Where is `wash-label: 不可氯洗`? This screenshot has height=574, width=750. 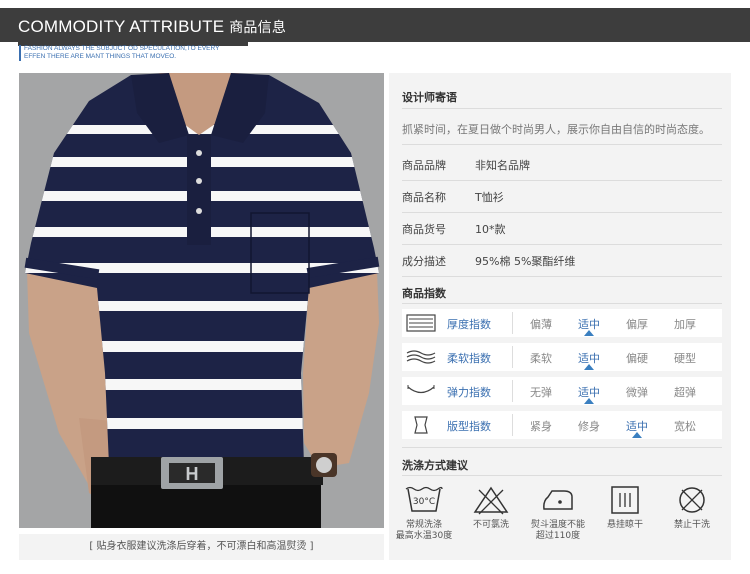 wash-label: 不可氯洗 is located at coordinates (490, 525).